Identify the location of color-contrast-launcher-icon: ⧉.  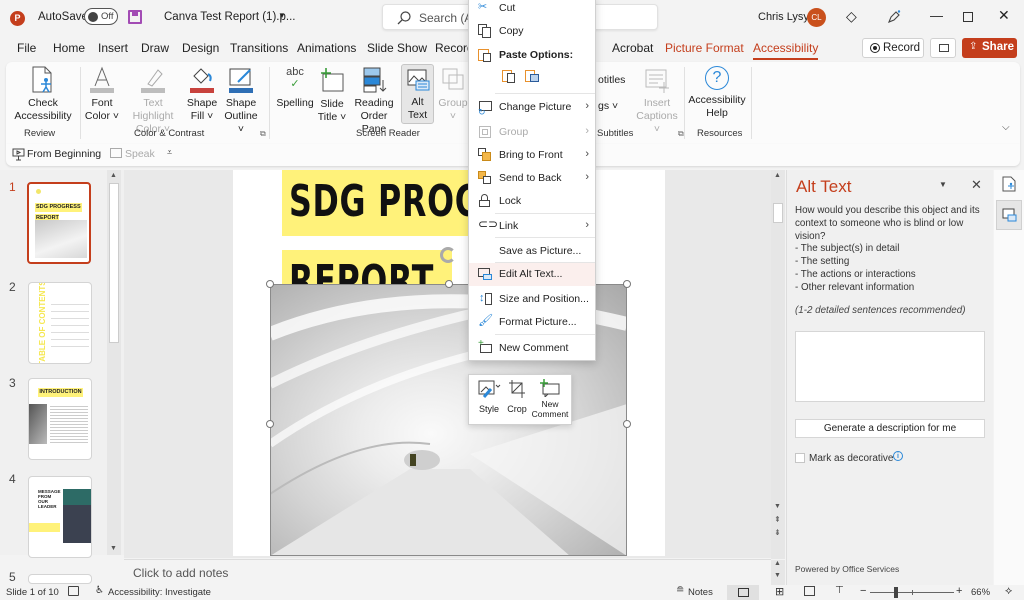
(263, 134).